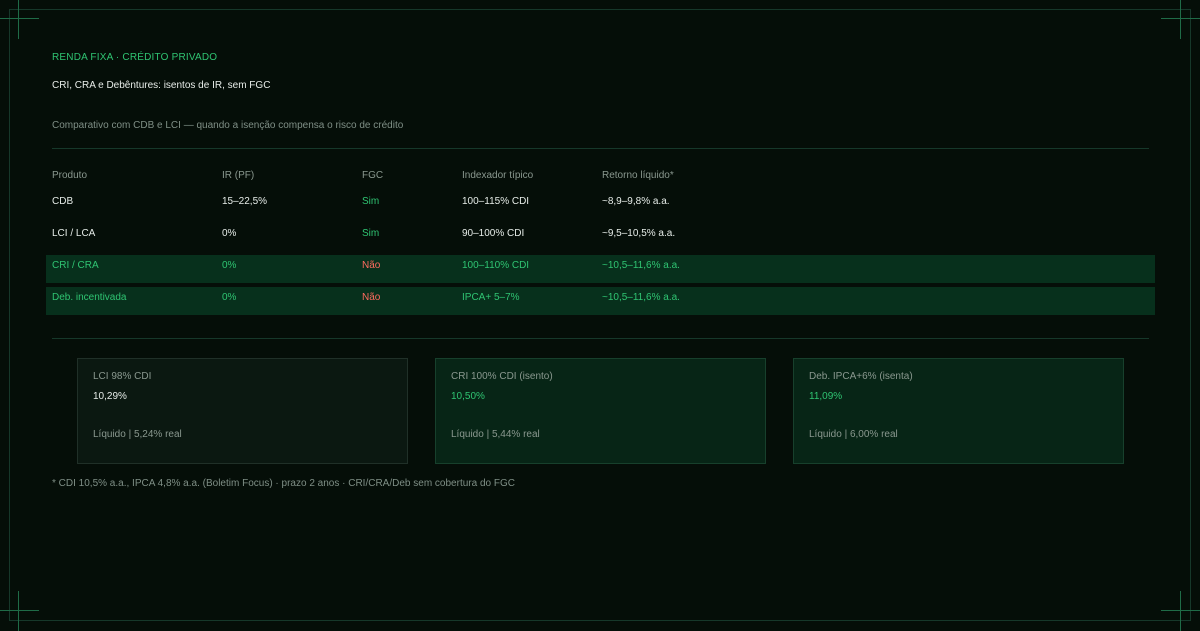 This screenshot has width=1200, height=631. What do you see at coordinates (861, 376) in the screenshot?
I see `scenario-card-label: Deb. IPCA+6% (isenta)` at bounding box center [861, 376].